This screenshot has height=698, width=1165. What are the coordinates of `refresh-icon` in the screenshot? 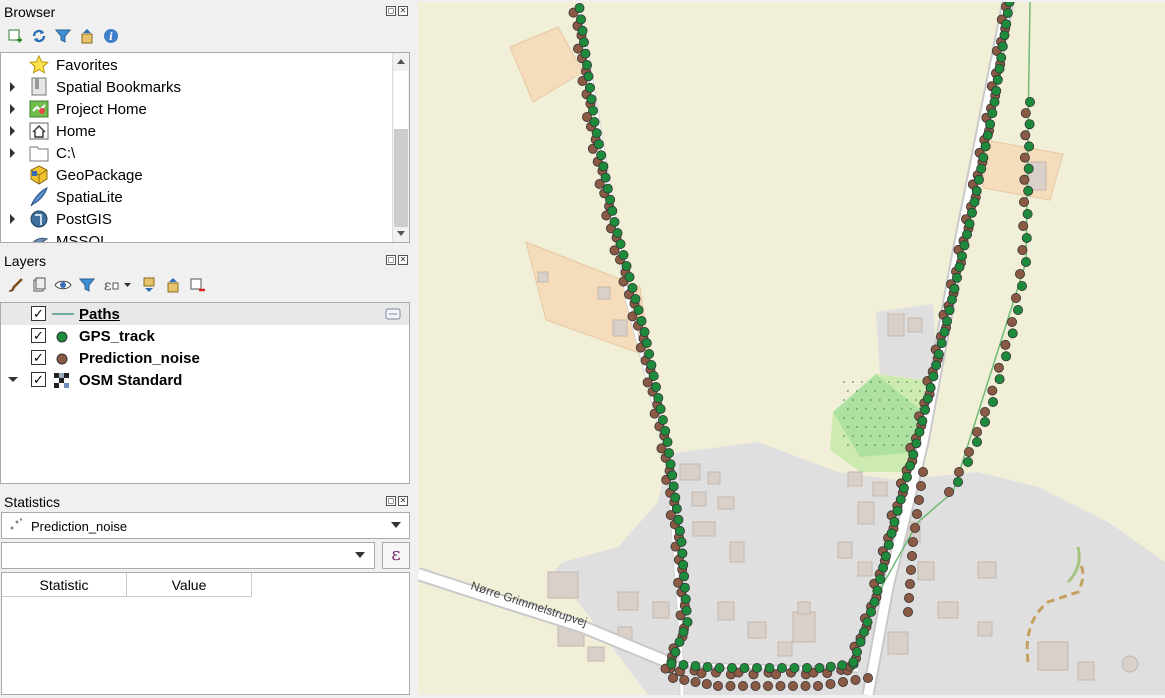 It's located at (39, 36).